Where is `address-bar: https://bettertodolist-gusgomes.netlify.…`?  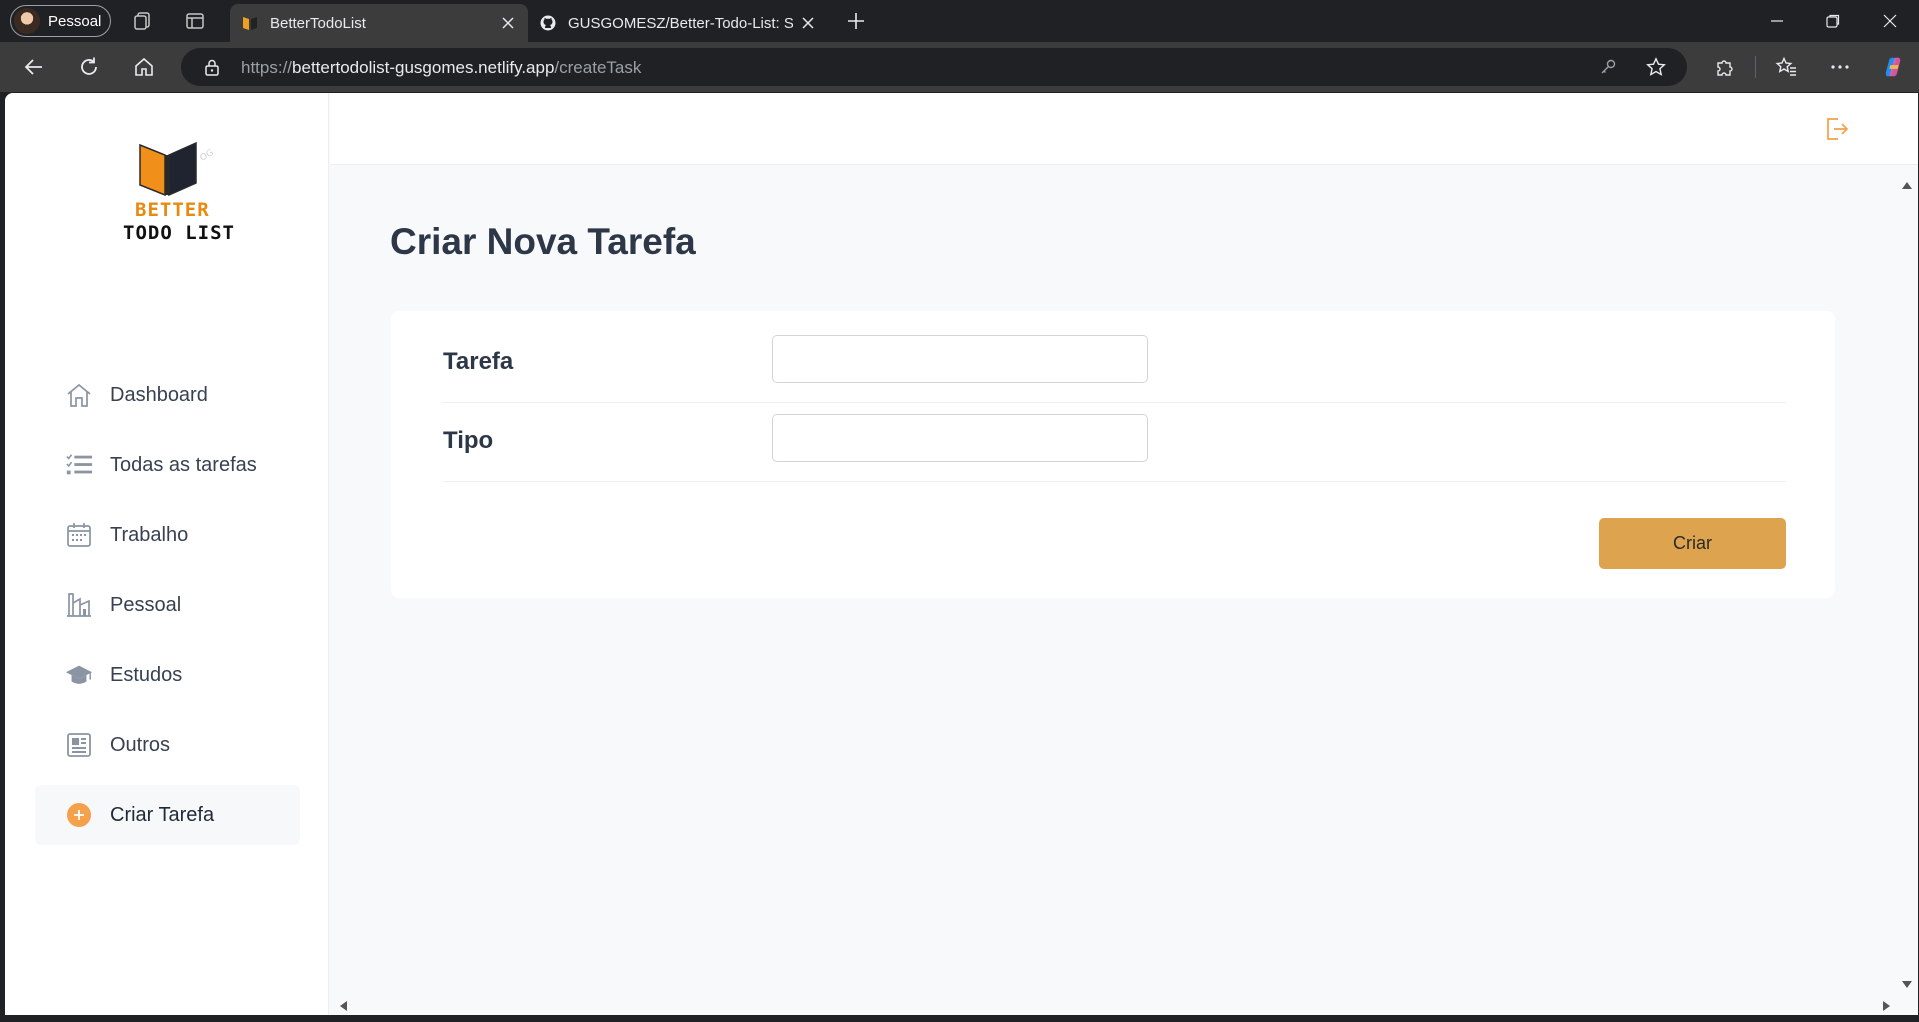
address-bar: https://bettertodolist-gusgomes.netlify.… is located at coordinates (934, 67).